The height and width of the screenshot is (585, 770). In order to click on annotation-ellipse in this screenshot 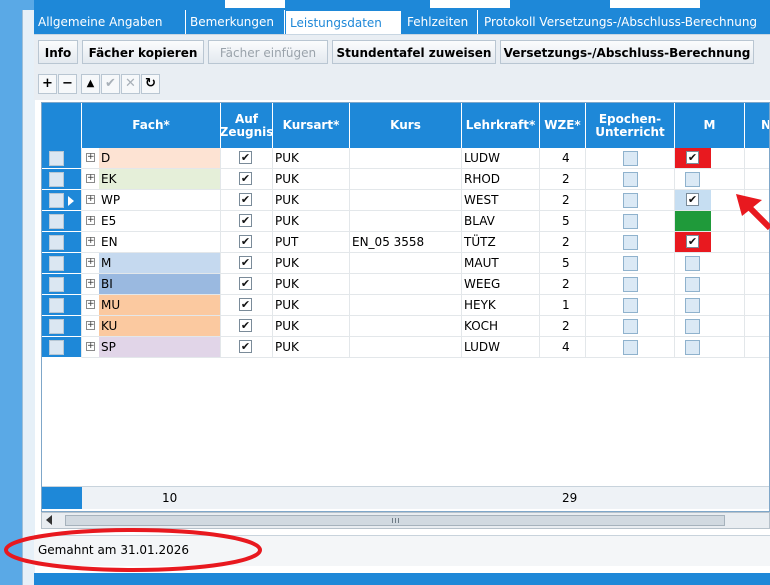, I will do `click(133, 550)`.